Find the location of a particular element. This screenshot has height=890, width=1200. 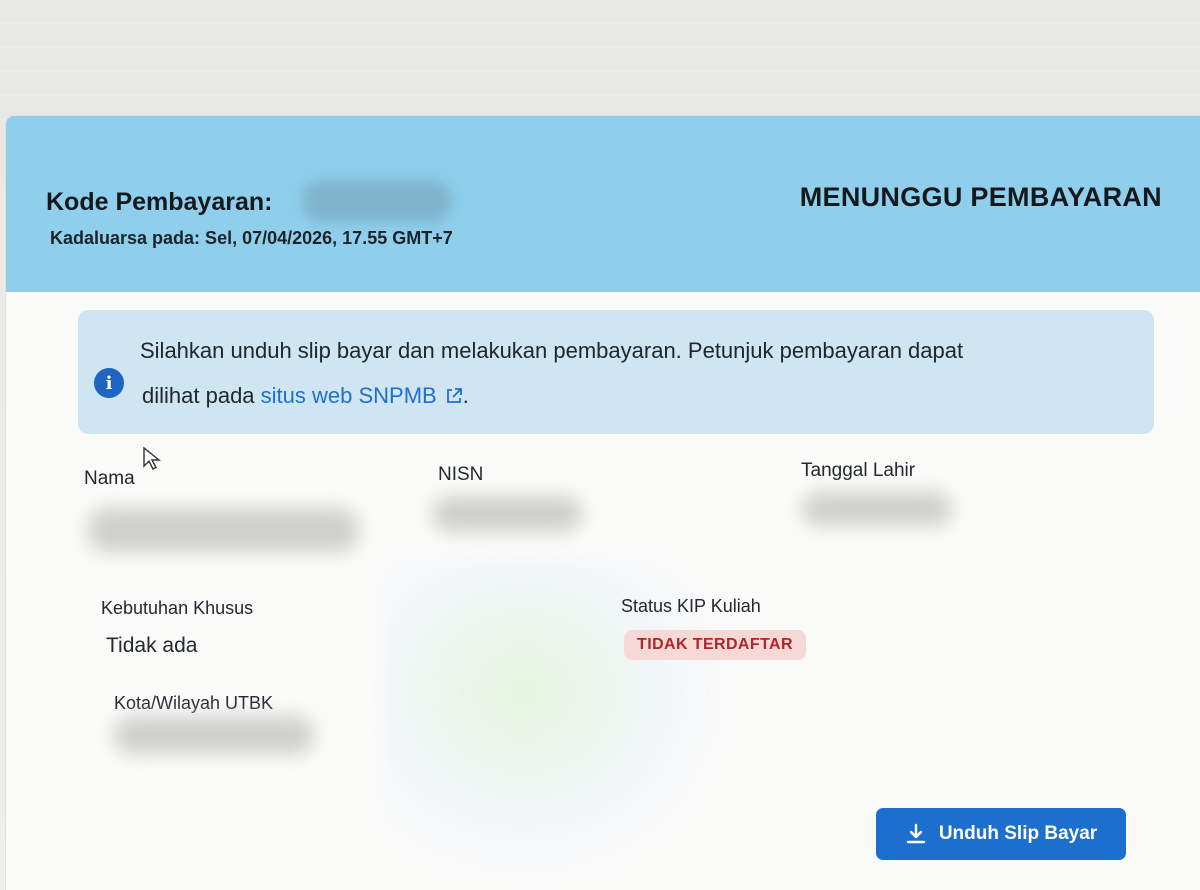

nisn-label: NISN is located at coordinates (461, 474).